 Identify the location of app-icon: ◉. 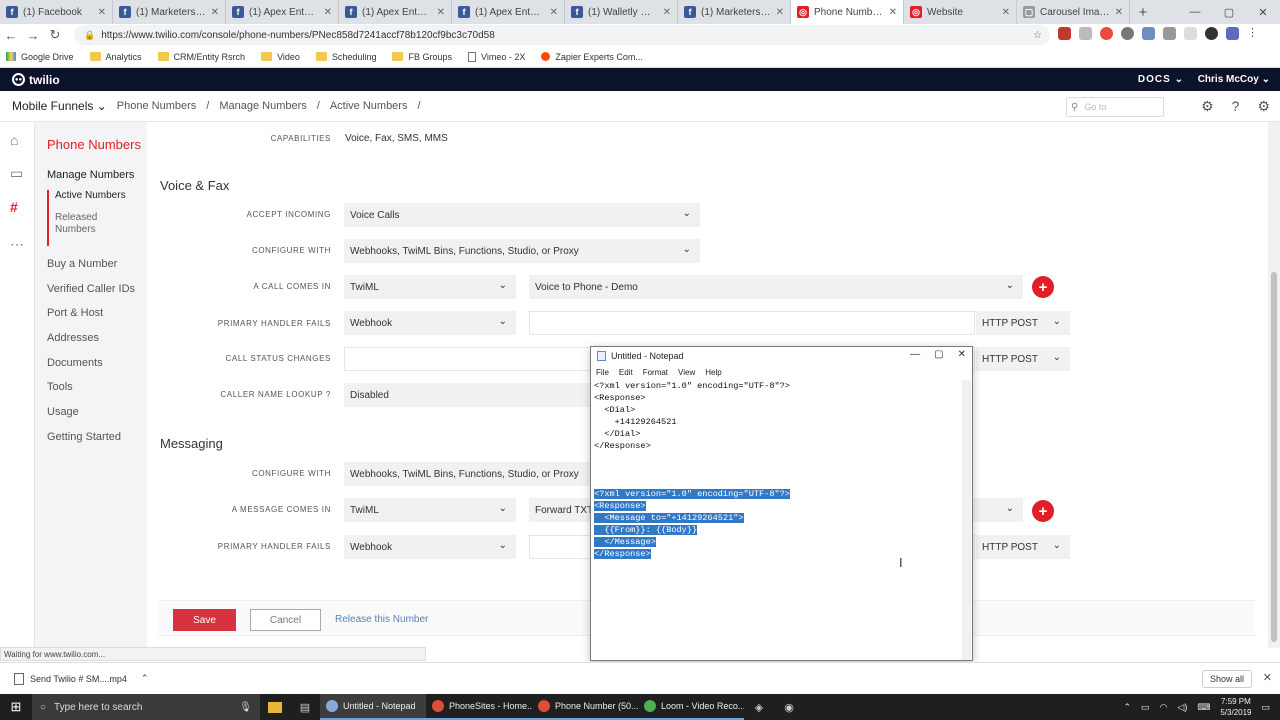
(789, 707).